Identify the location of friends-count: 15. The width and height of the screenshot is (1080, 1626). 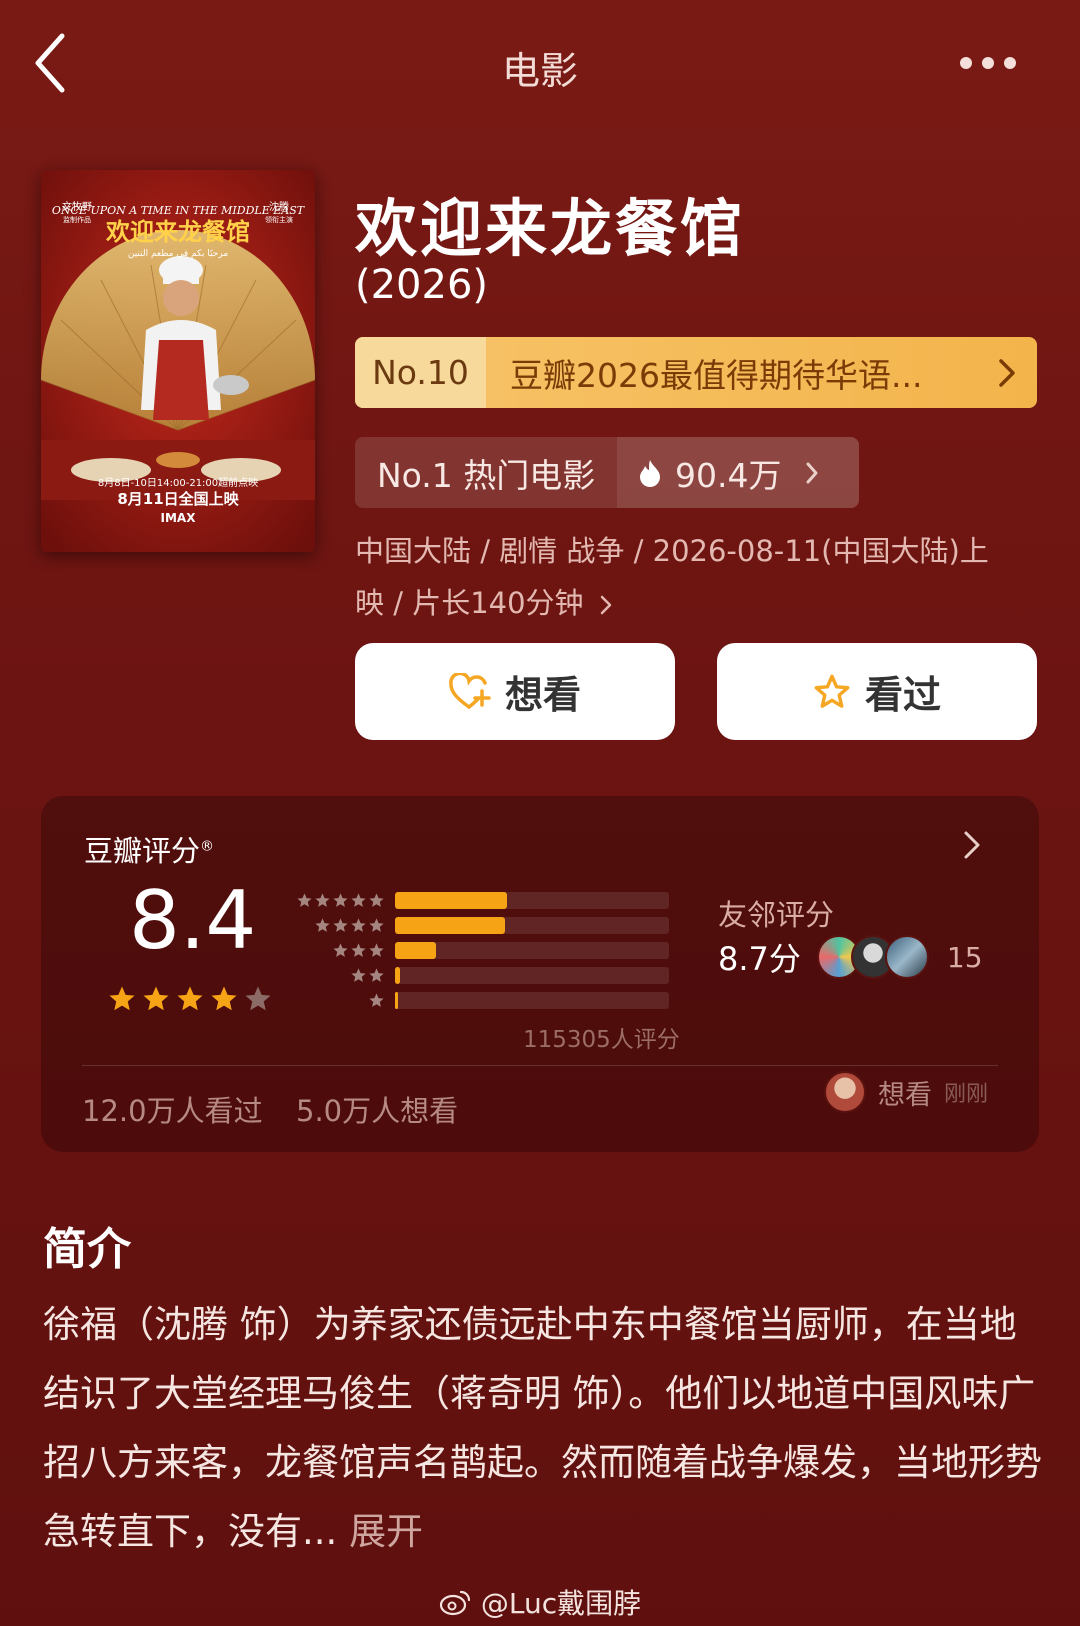
(964, 957).